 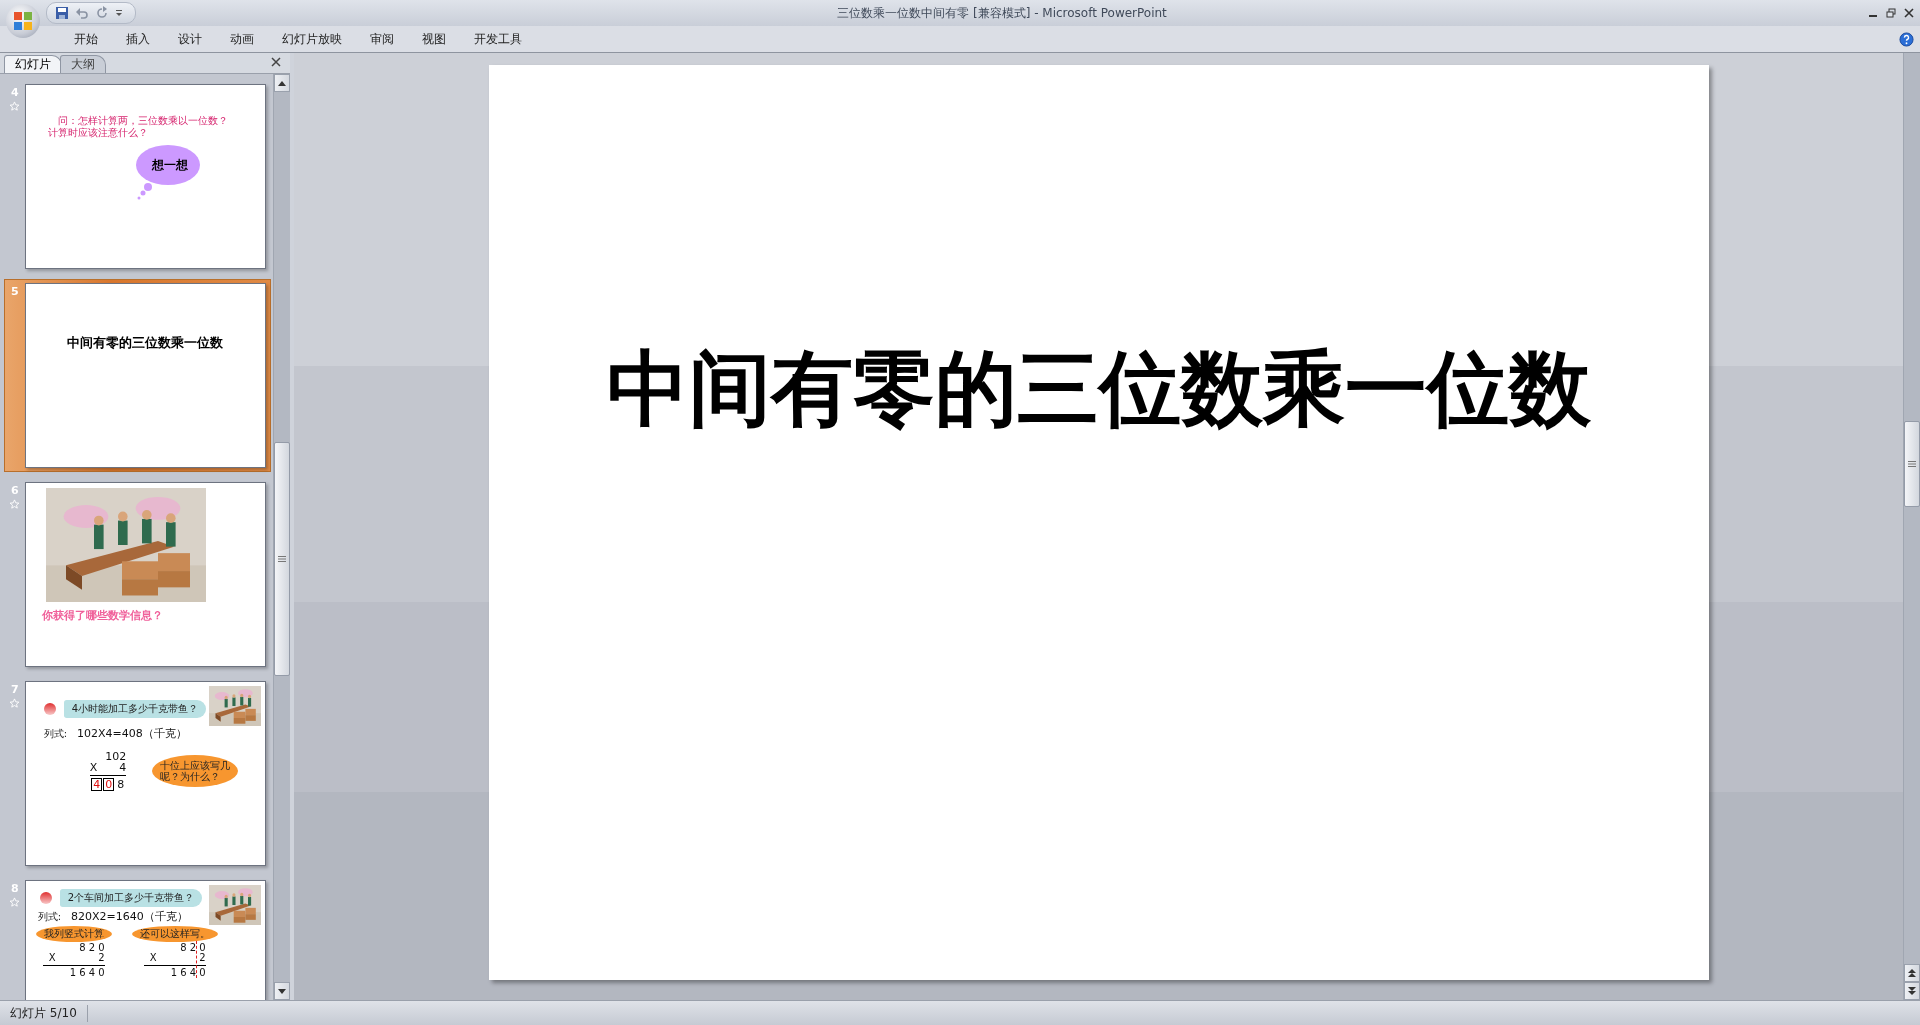 I want to click on slide-number: 6, so click(x=15, y=490).